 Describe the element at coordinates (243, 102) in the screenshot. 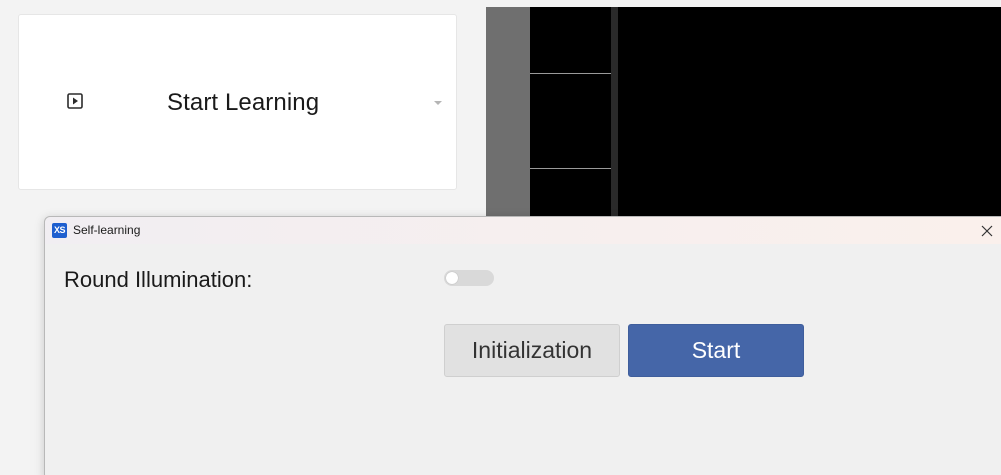

I see `start-learning-title: Start Learning` at that location.